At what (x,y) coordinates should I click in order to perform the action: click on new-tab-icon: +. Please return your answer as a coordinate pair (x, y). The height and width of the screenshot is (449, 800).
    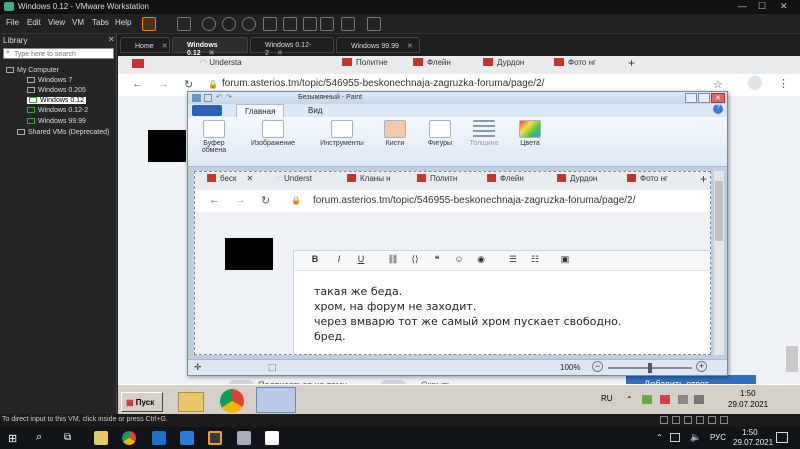
    Looking at the image, I should click on (631, 63).